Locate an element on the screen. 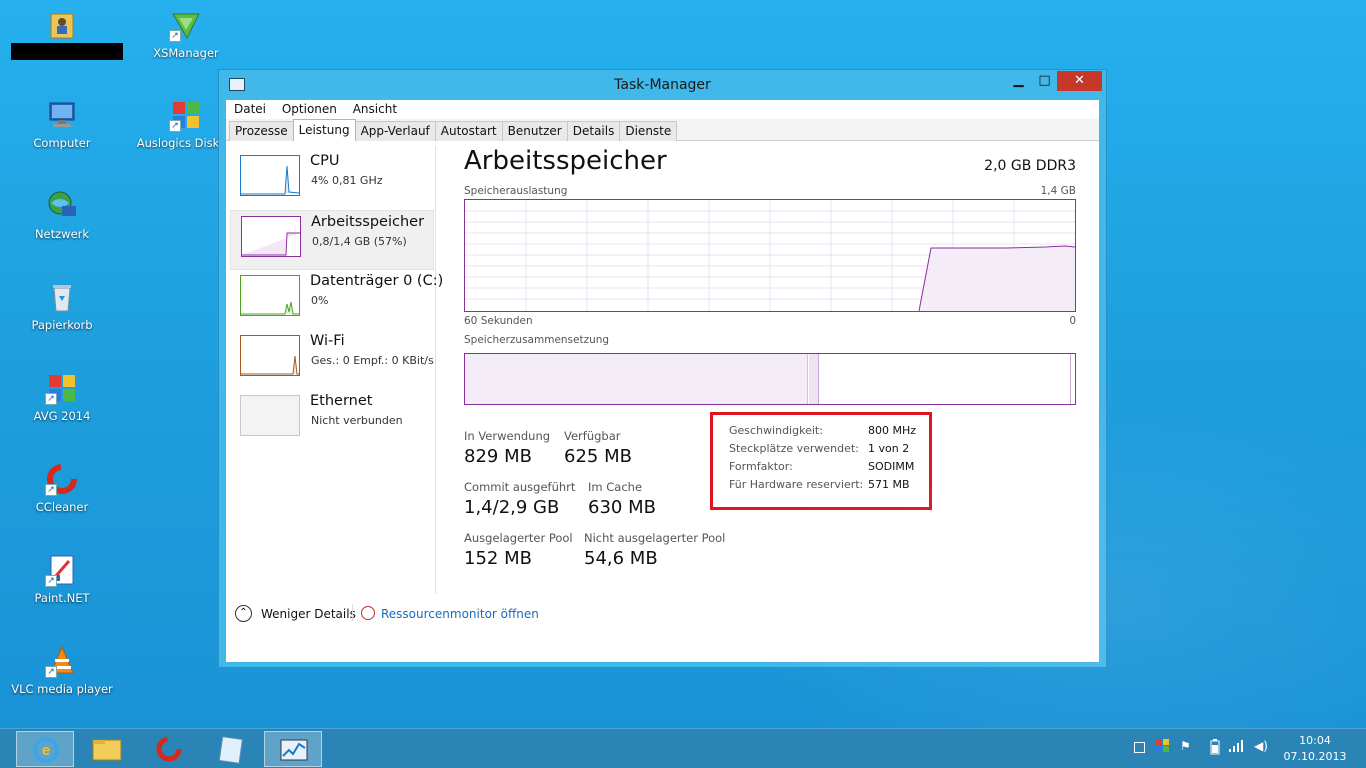 Image resolution: width=1366 pixels, height=768 pixels. ie-icon: e is located at coordinates (46, 750).